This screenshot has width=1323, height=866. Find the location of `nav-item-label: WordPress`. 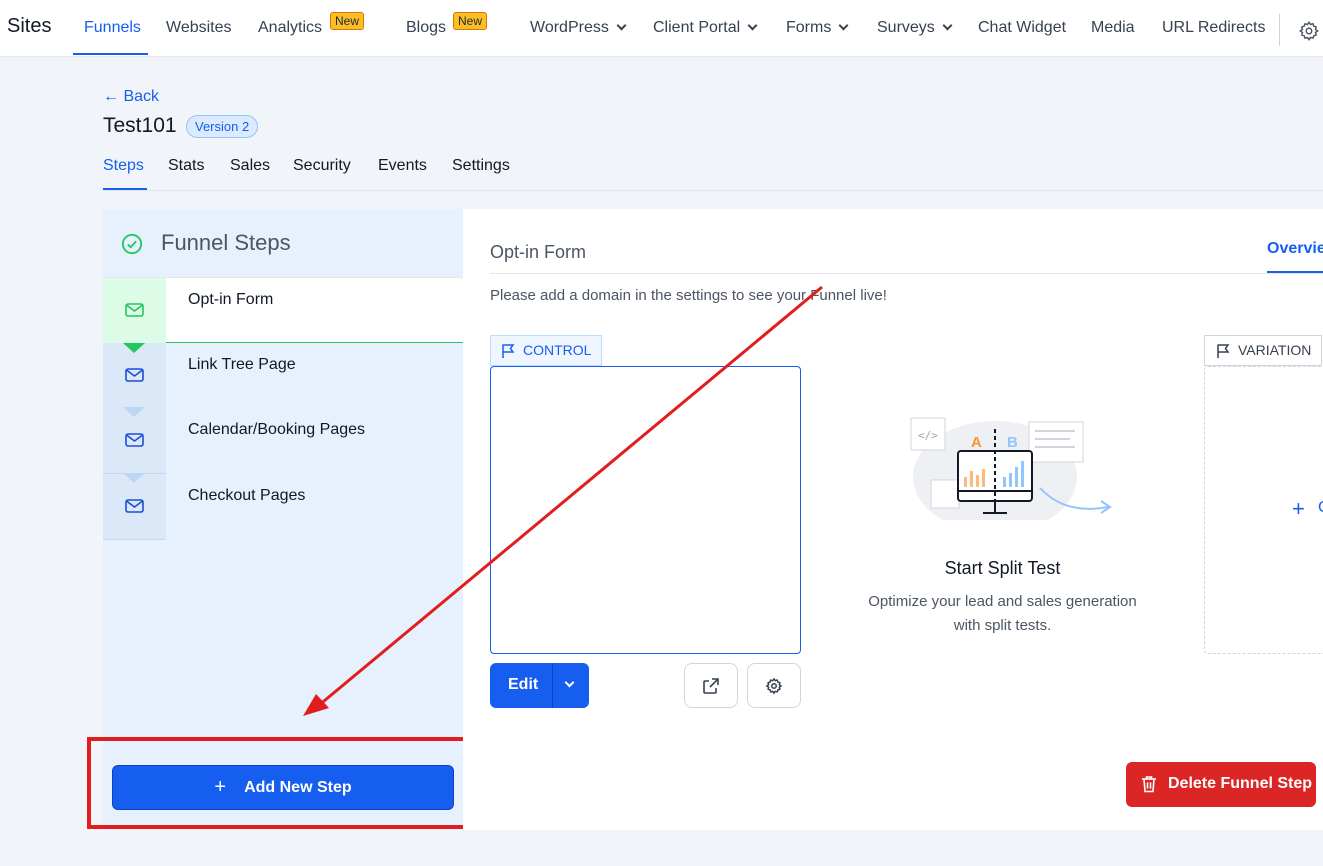

nav-item-label: WordPress is located at coordinates (569, 27).